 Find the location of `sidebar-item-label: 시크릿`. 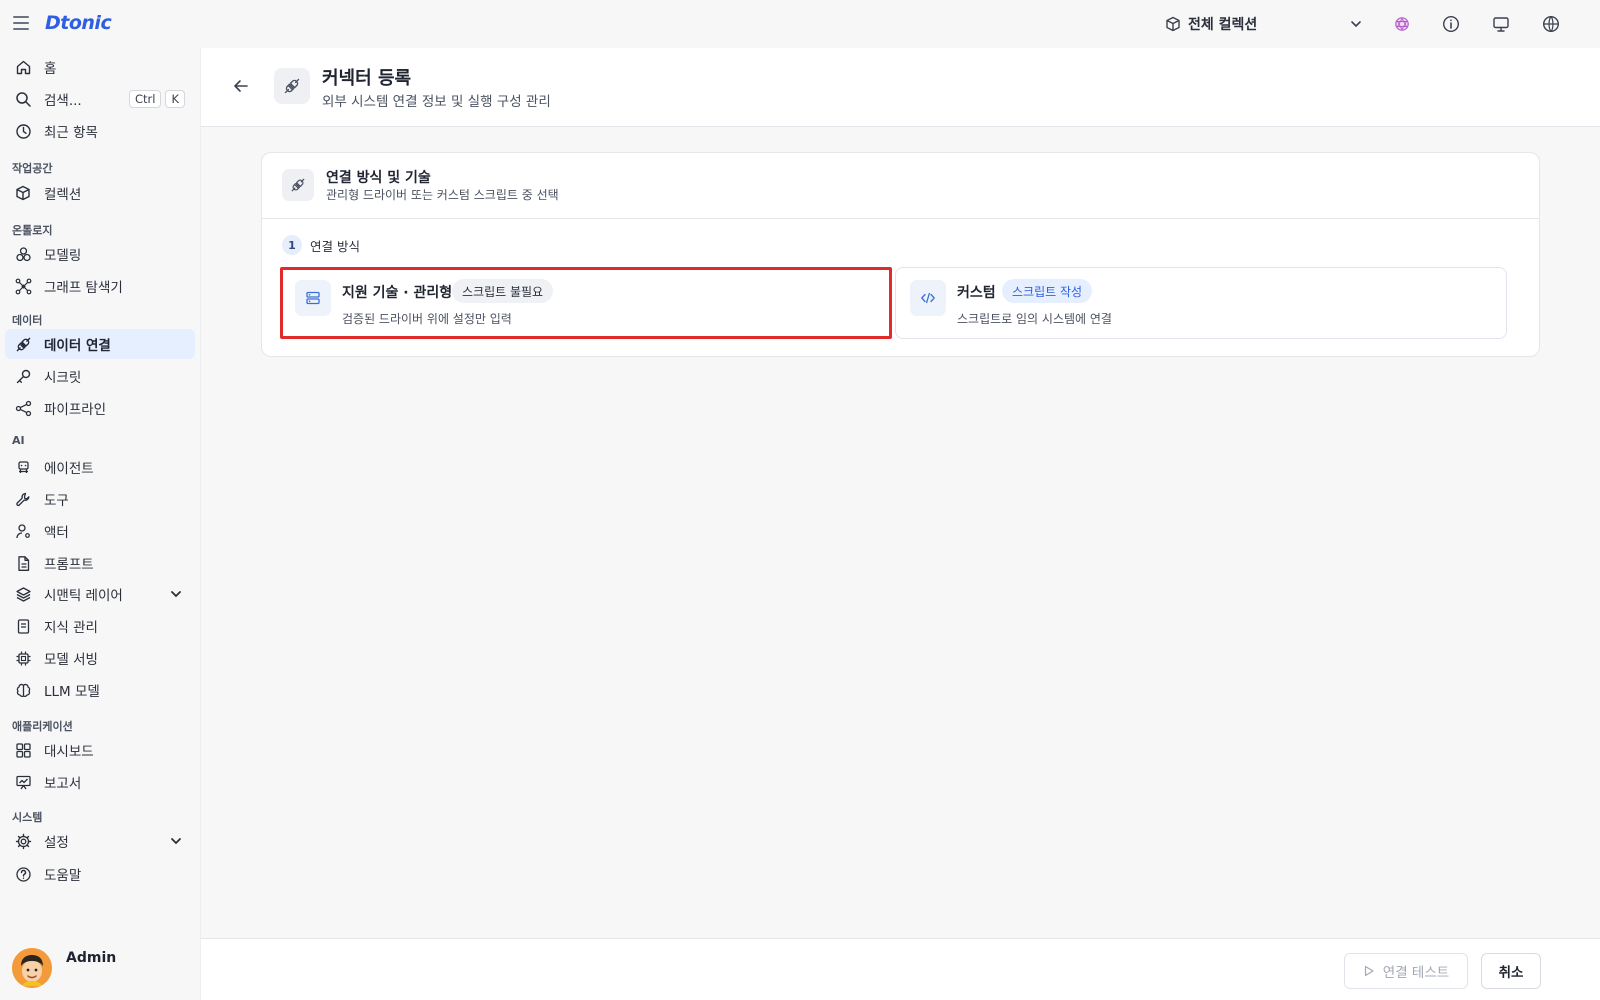

sidebar-item-label: 시크릿 is located at coordinates (63, 378).